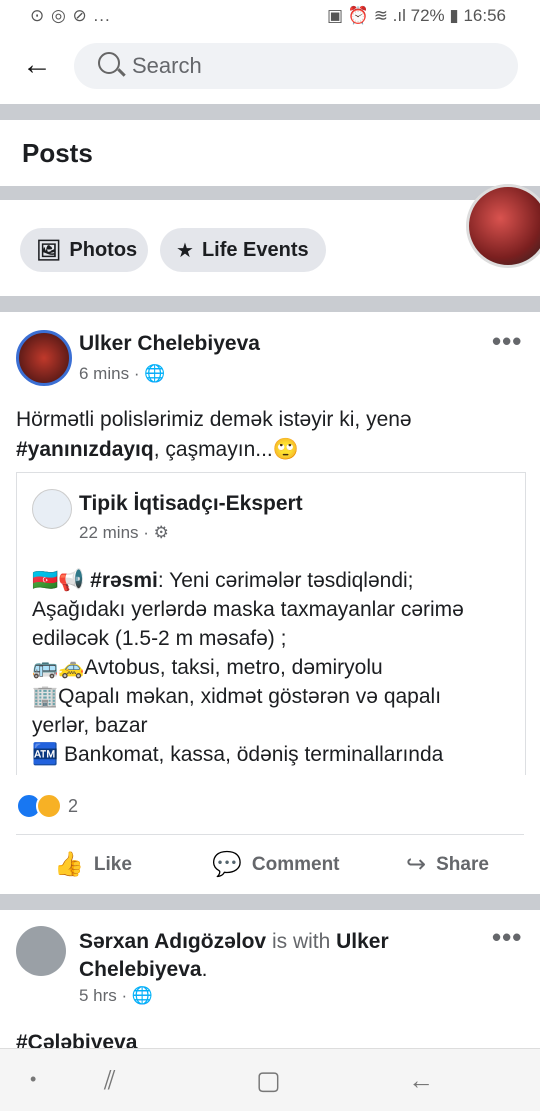 The width and height of the screenshot is (540, 1111). What do you see at coordinates (369, 15) in the screenshot?
I see `signal-icon: ▣ ⏰ ≋ .ıl` at bounding box center [369, 15].